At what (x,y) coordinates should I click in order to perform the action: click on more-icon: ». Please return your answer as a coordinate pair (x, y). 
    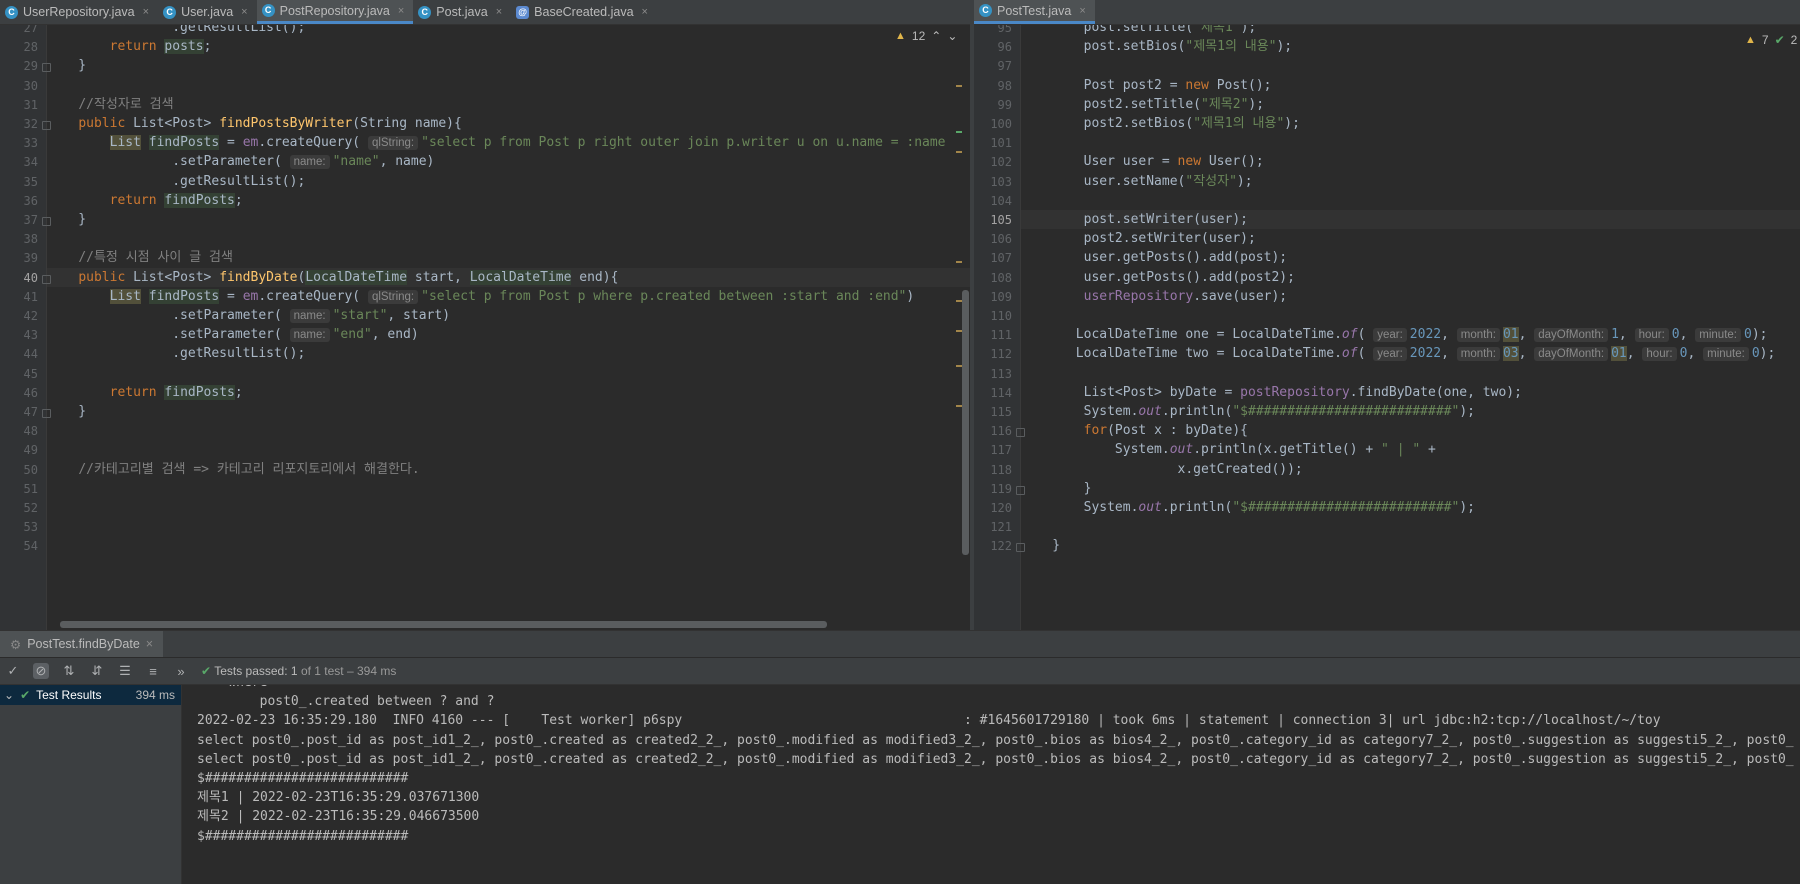
    Looking at the image, I should click on (181, 671).